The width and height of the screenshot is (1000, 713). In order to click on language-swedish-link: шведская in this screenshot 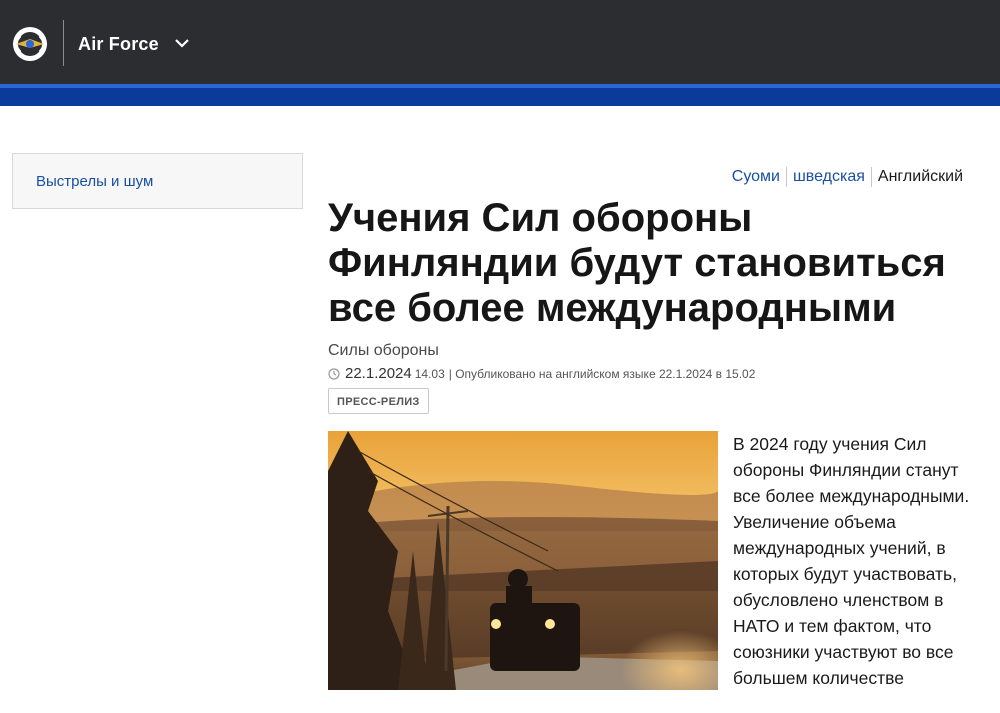, I will do `click(829, 177)`.